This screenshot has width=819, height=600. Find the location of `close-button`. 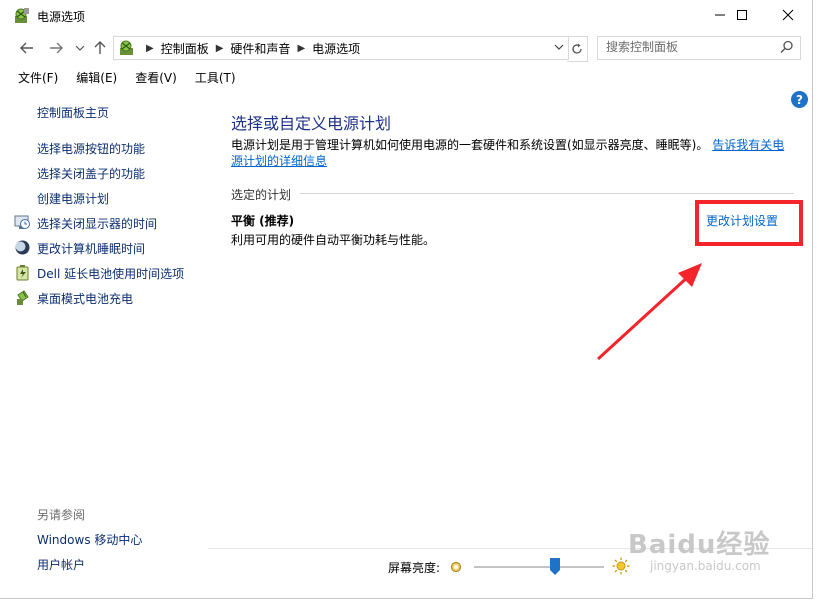

close-button is located at coordinates (788, 15).